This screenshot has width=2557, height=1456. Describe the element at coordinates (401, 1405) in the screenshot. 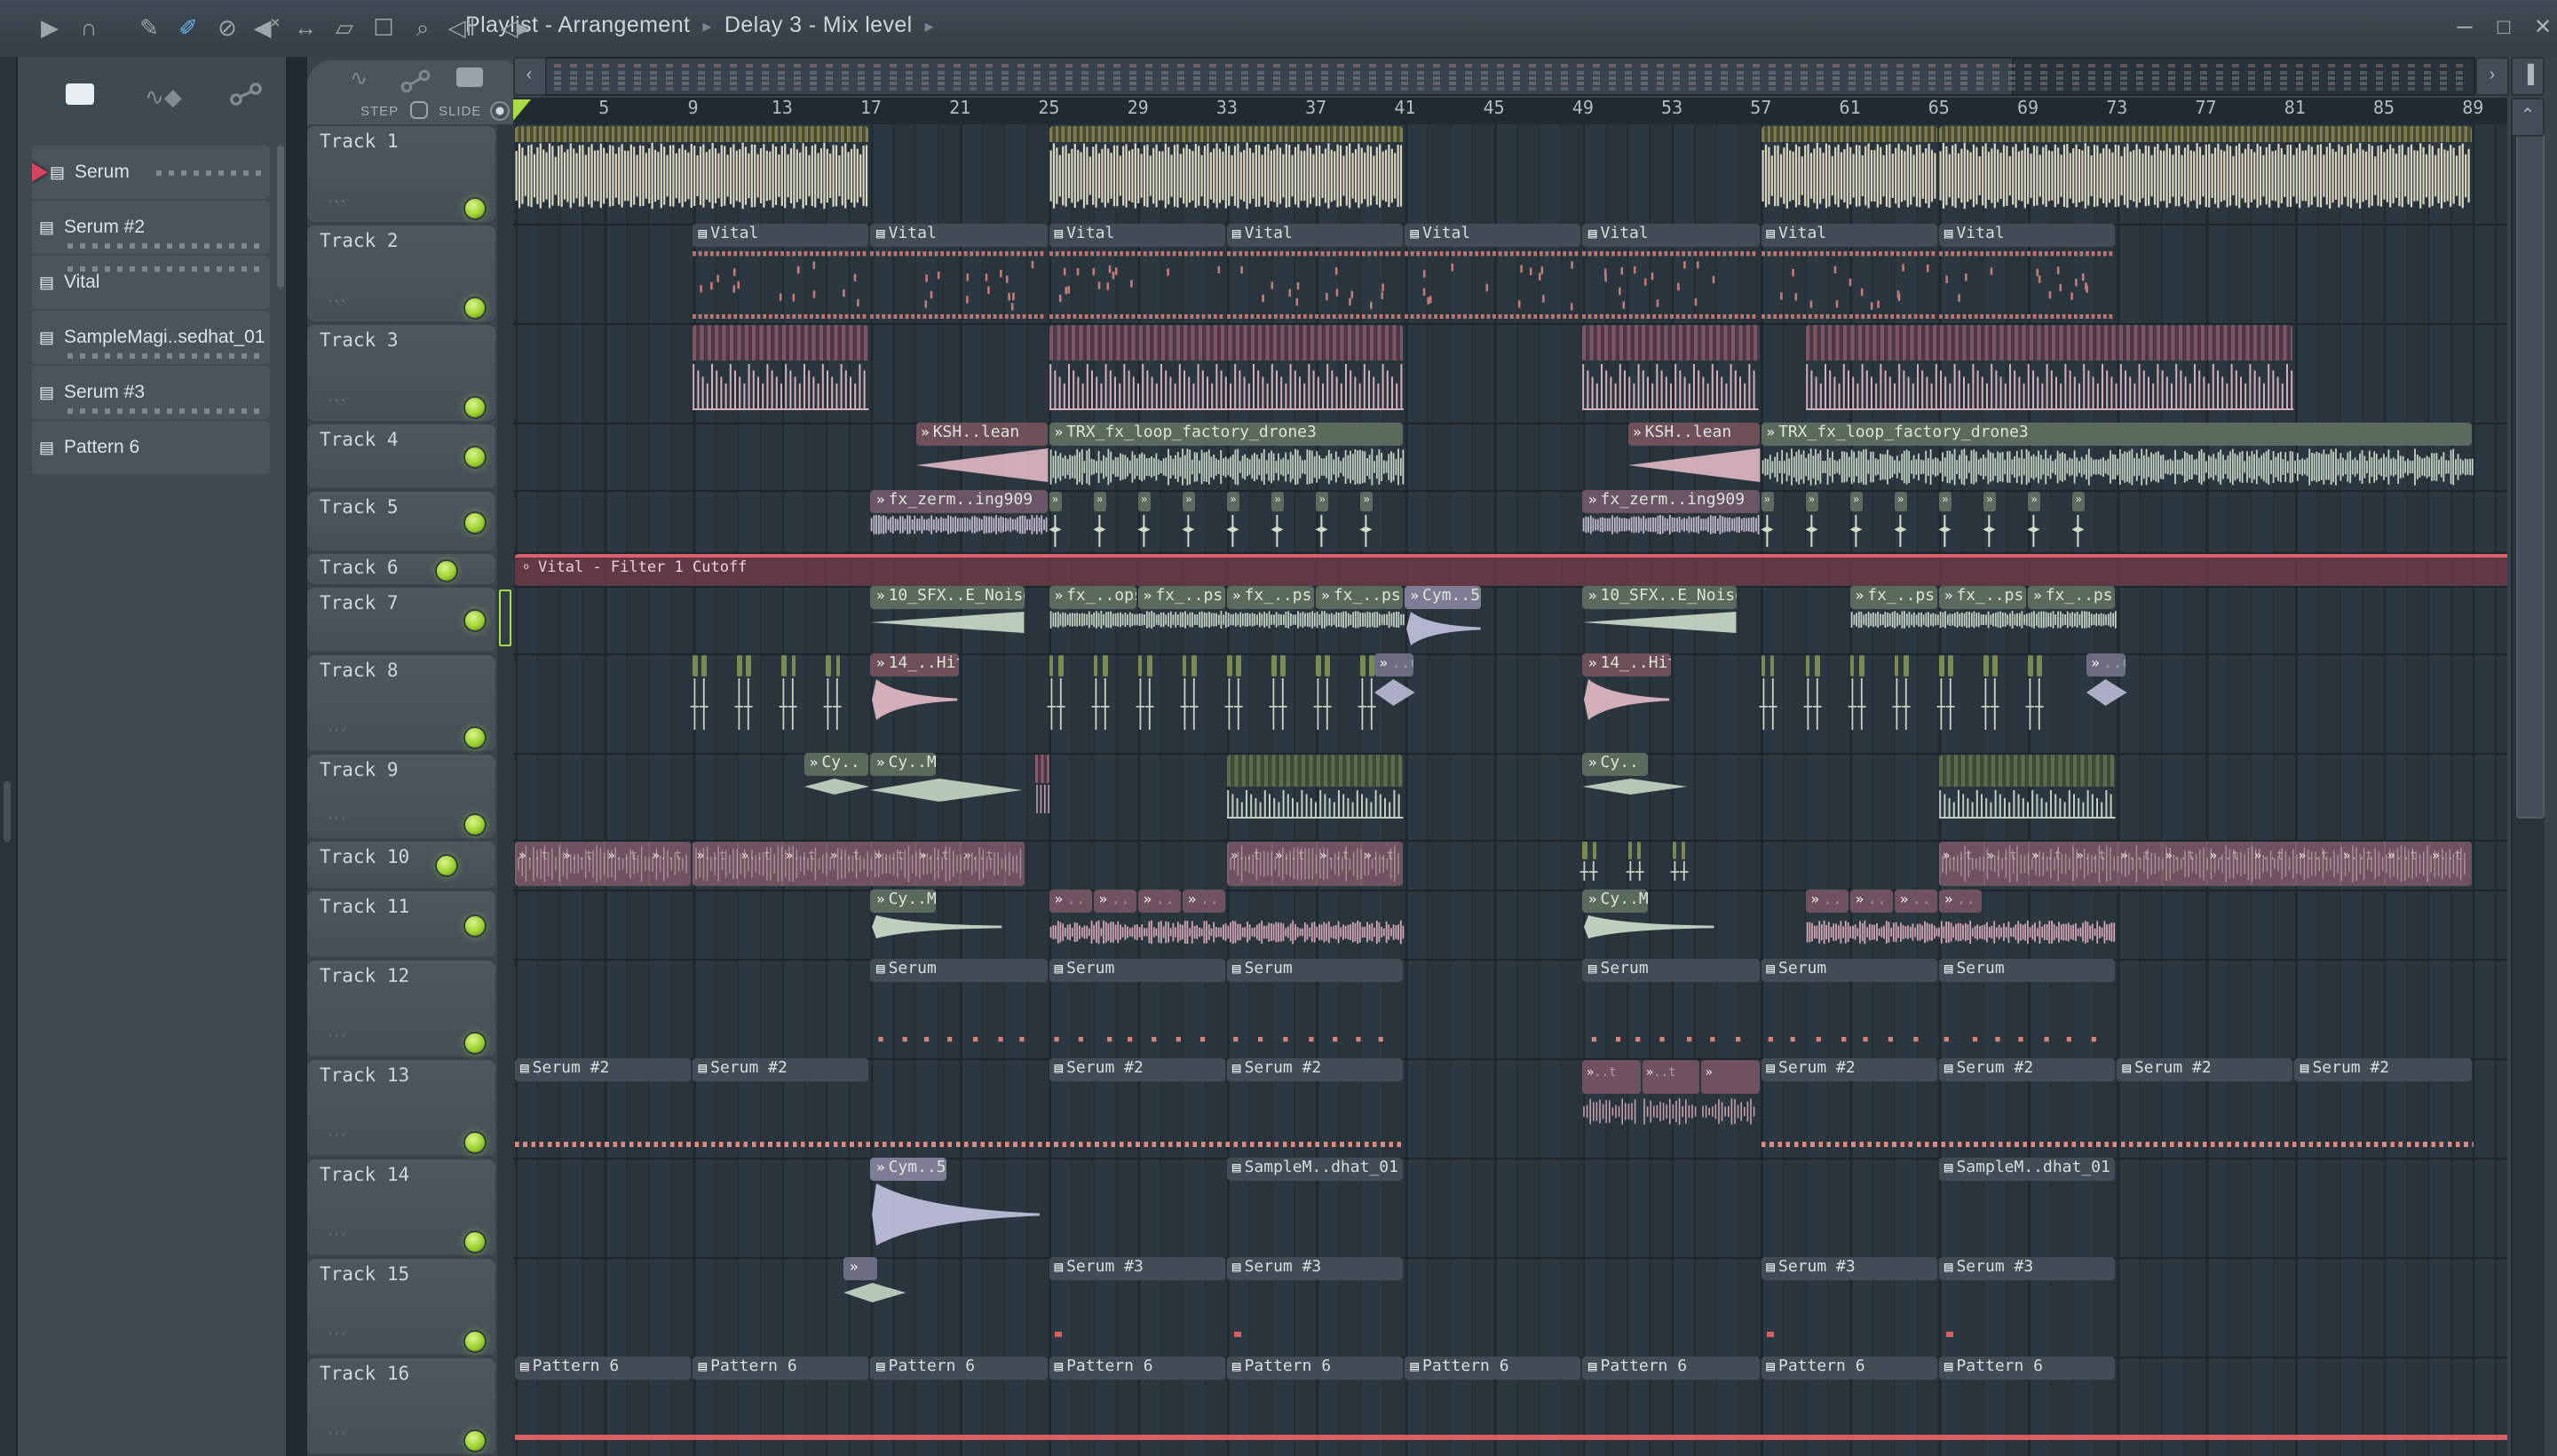

I see `track-header: Track 16 ▪▪▪` at that location.